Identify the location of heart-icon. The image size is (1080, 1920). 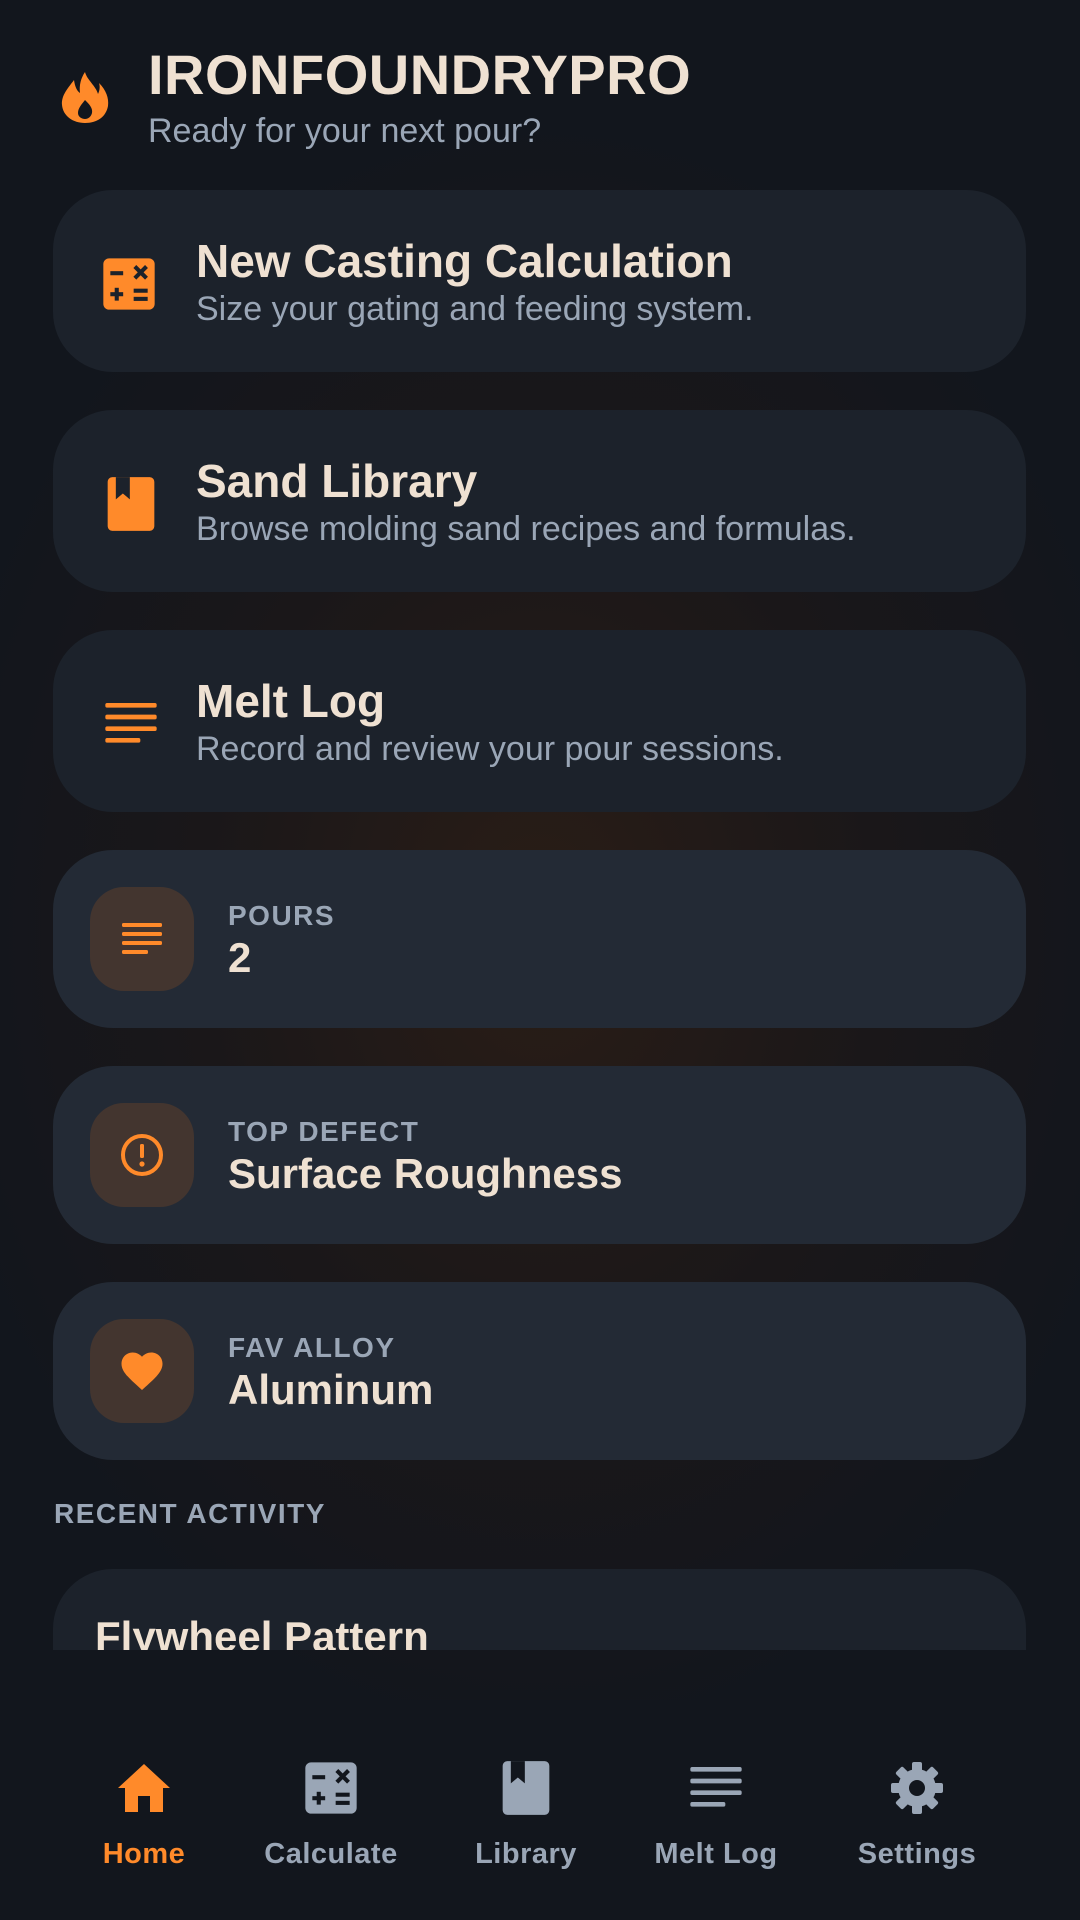
(142, 1371).